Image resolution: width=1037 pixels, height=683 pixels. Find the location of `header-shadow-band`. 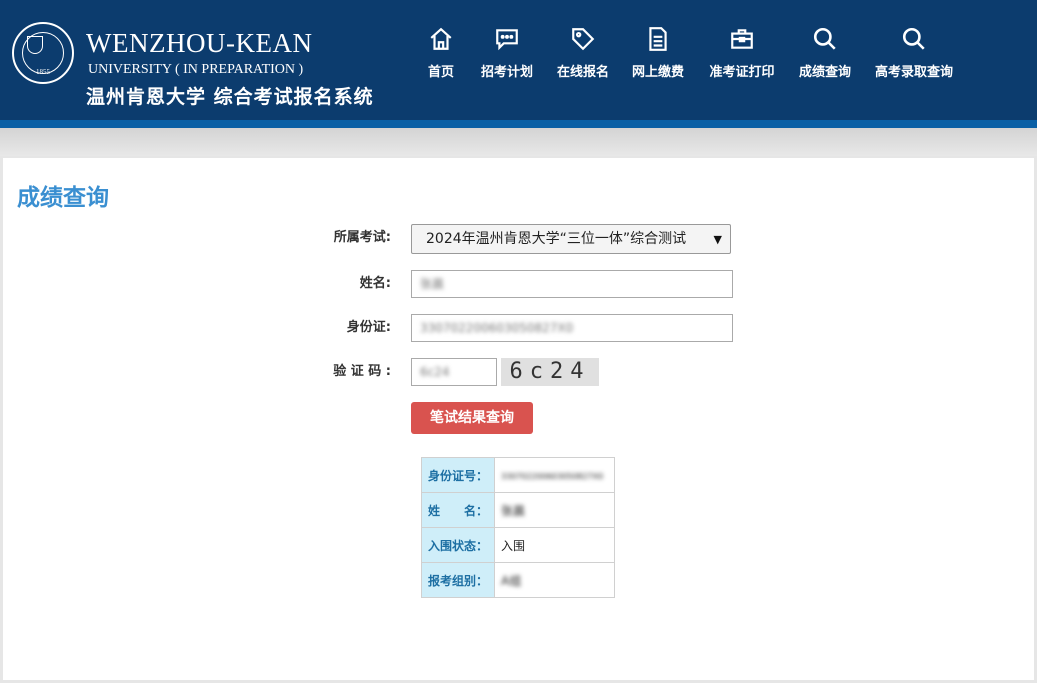

header-shadow-band is located at coordinates (518, 142).